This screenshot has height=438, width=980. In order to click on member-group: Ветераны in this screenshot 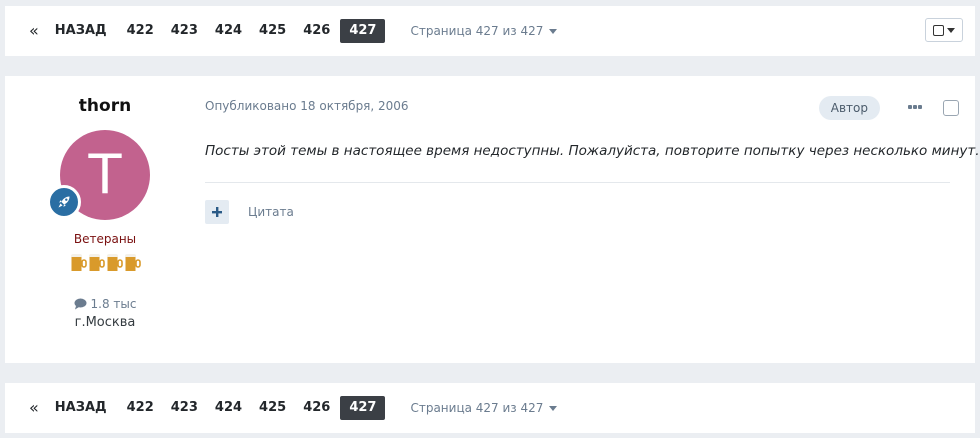, I will do `click(105, 239)`.